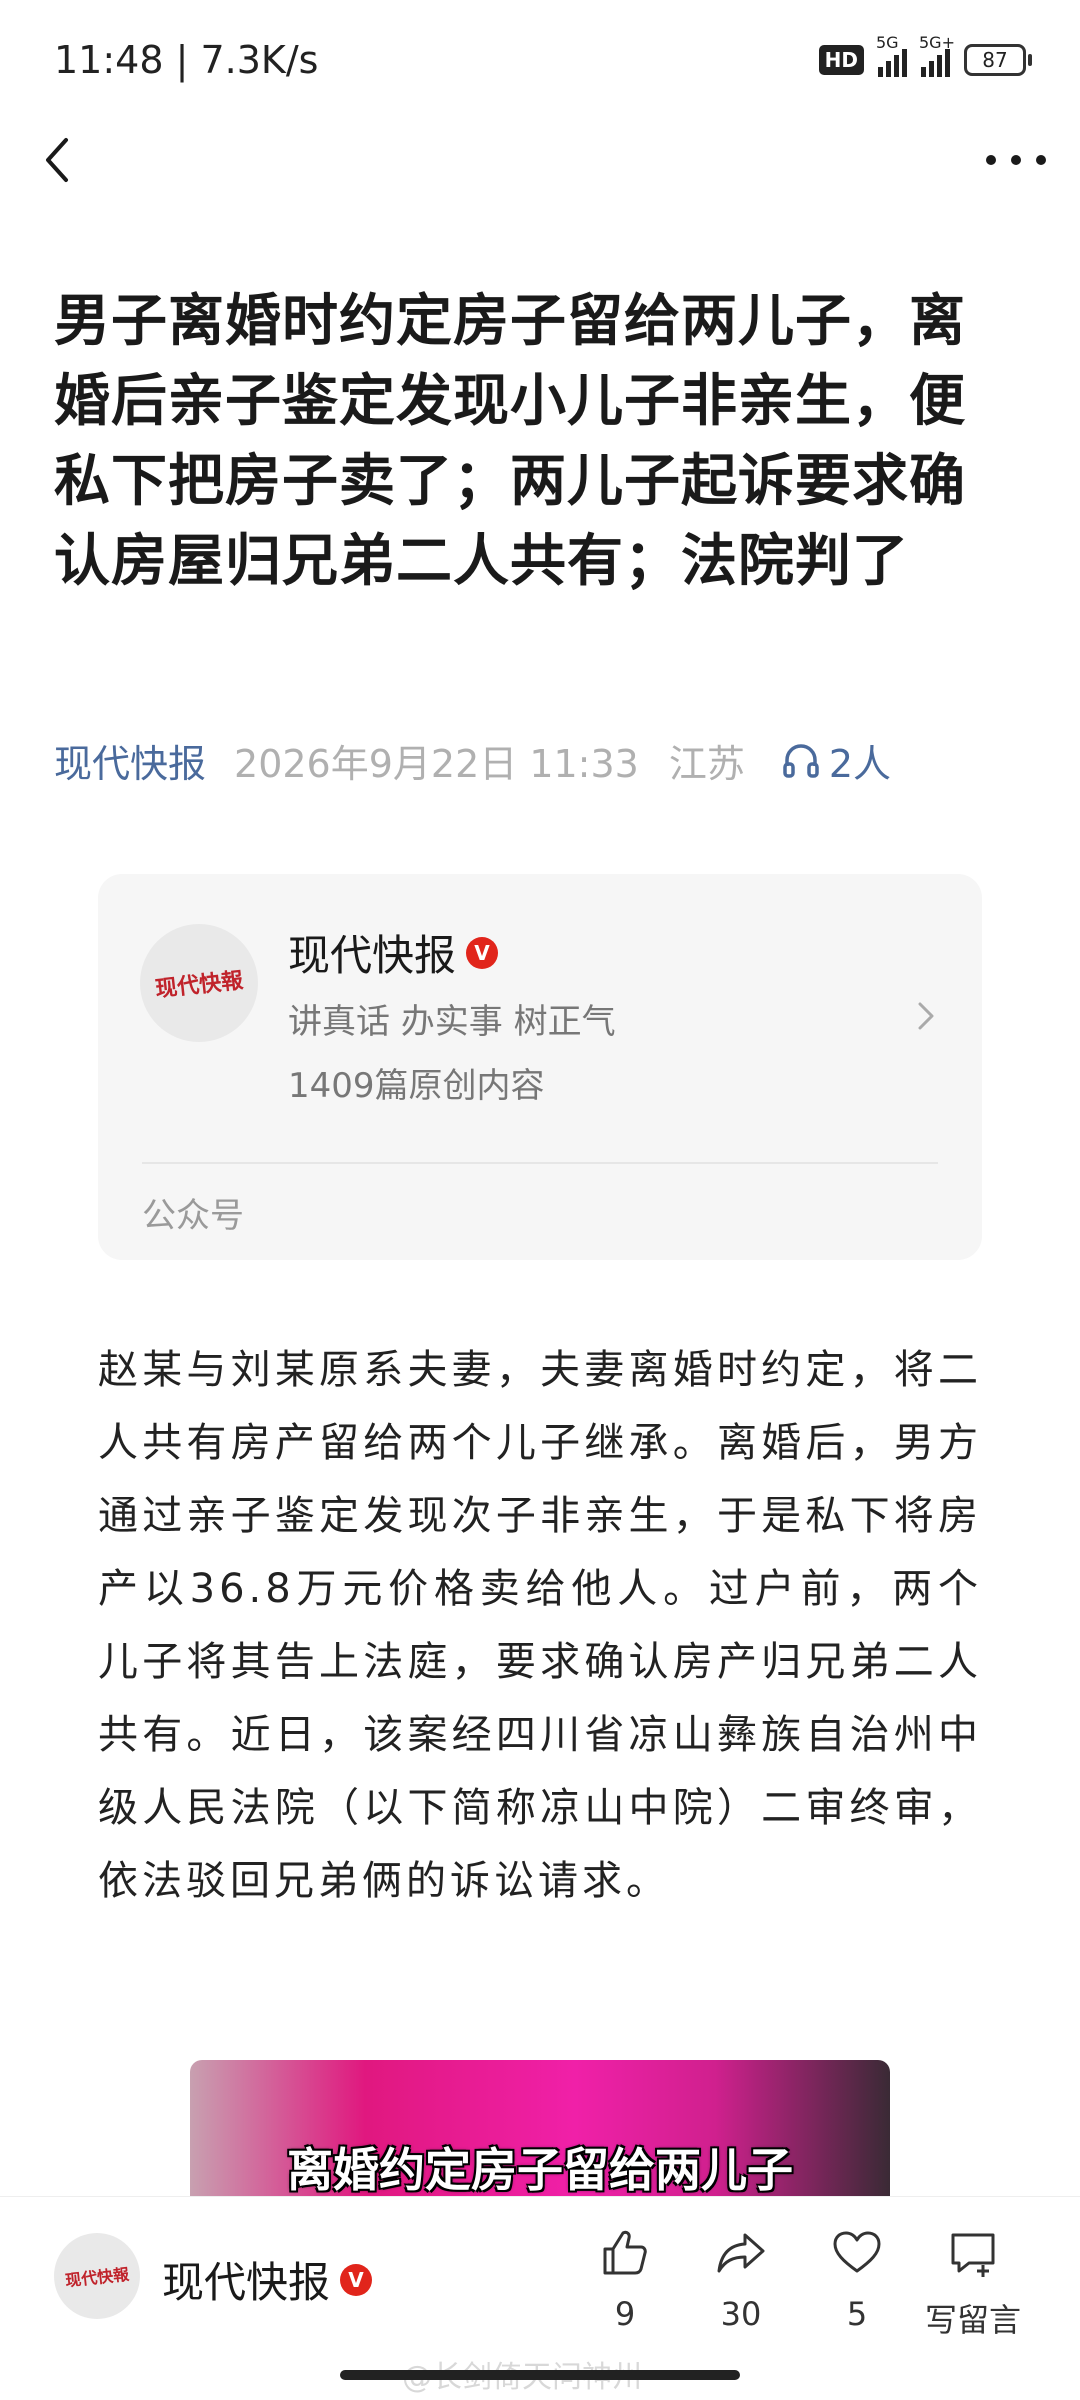 The width and height of the screenshot is (1080, 2400). What do you see at coordinates (887, 42) in the screenshot?
I see `network-type-label: 5G` at bounding box center [887, 42].